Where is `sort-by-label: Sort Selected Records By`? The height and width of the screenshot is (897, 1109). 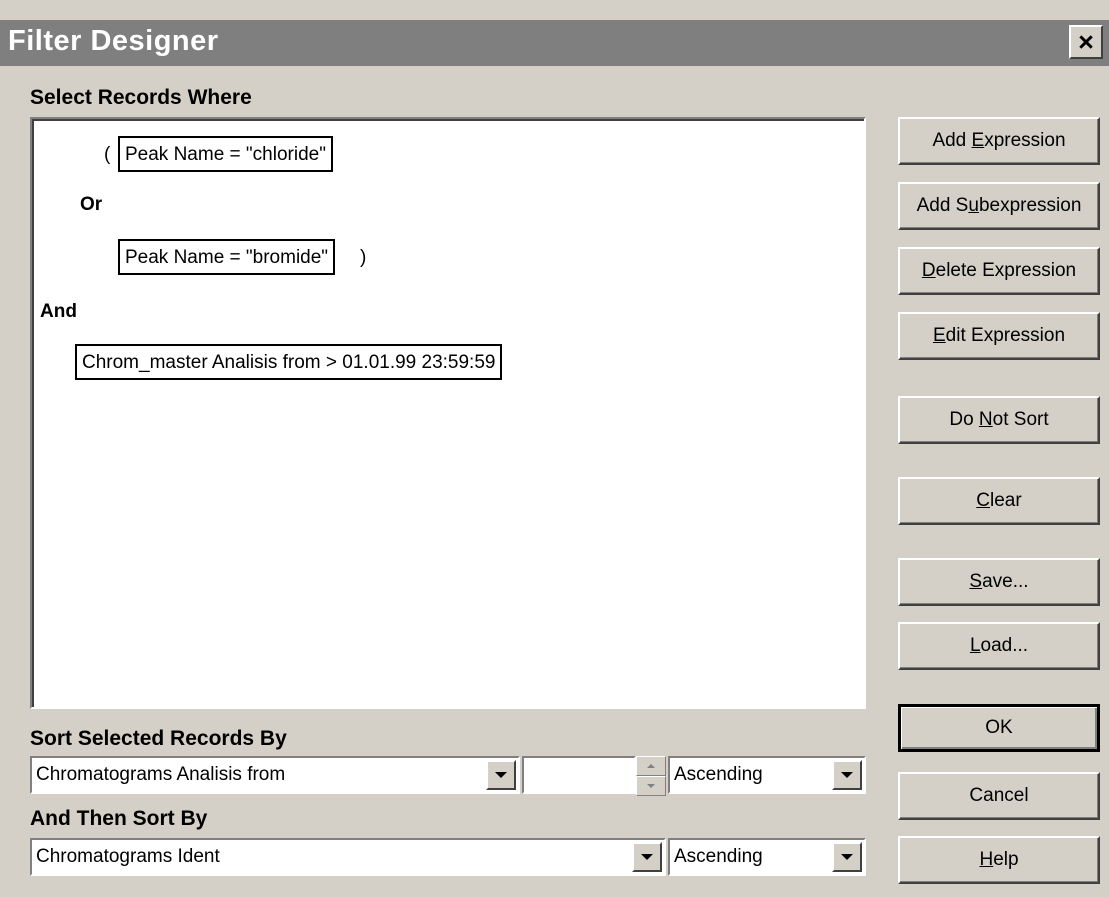 sort-by-label: Sort Selected Records By is located at coordinates (158, 738).